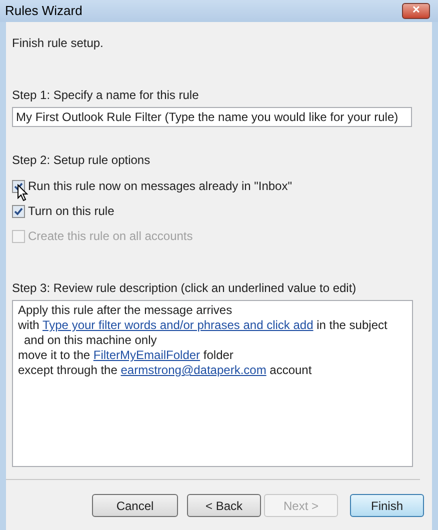 The image size is (438, 530). What do you see at coordinates (23, 193) in the screenshot?
I see `mouse-cursor-icon` at bounding box center [23, 193].